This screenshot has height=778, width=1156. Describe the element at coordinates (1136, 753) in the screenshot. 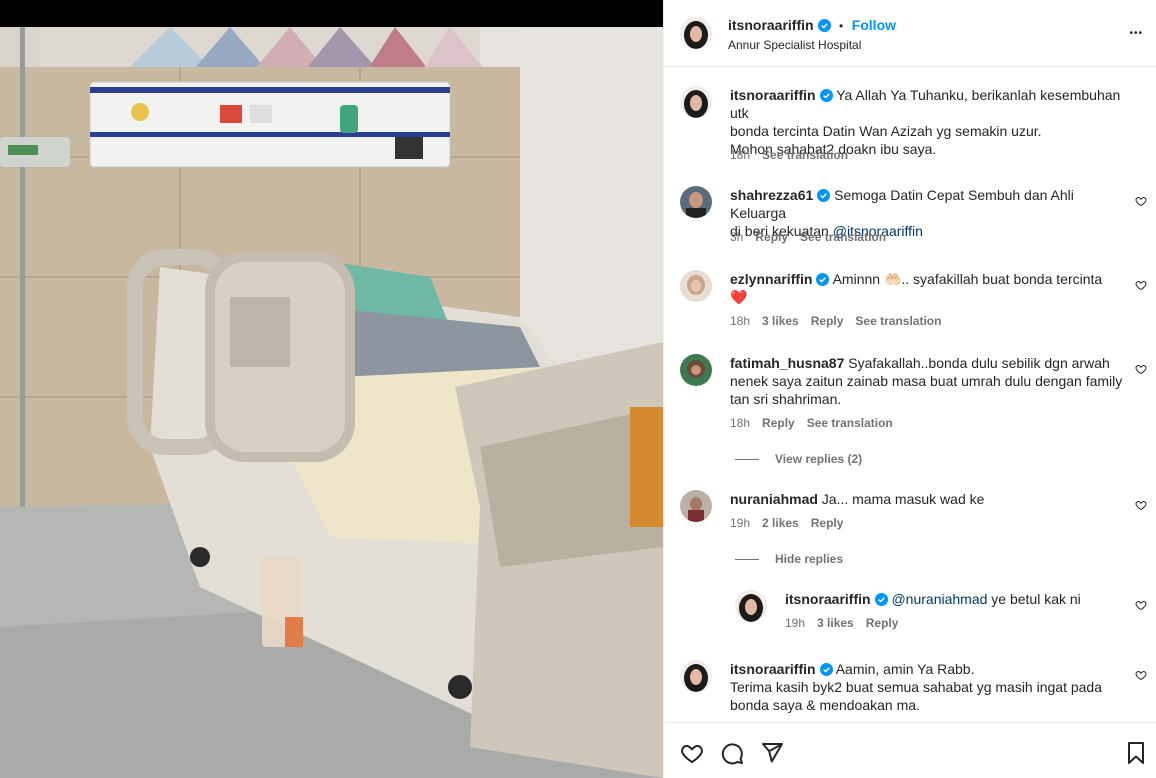

I see `bookmark-icon` at that location.